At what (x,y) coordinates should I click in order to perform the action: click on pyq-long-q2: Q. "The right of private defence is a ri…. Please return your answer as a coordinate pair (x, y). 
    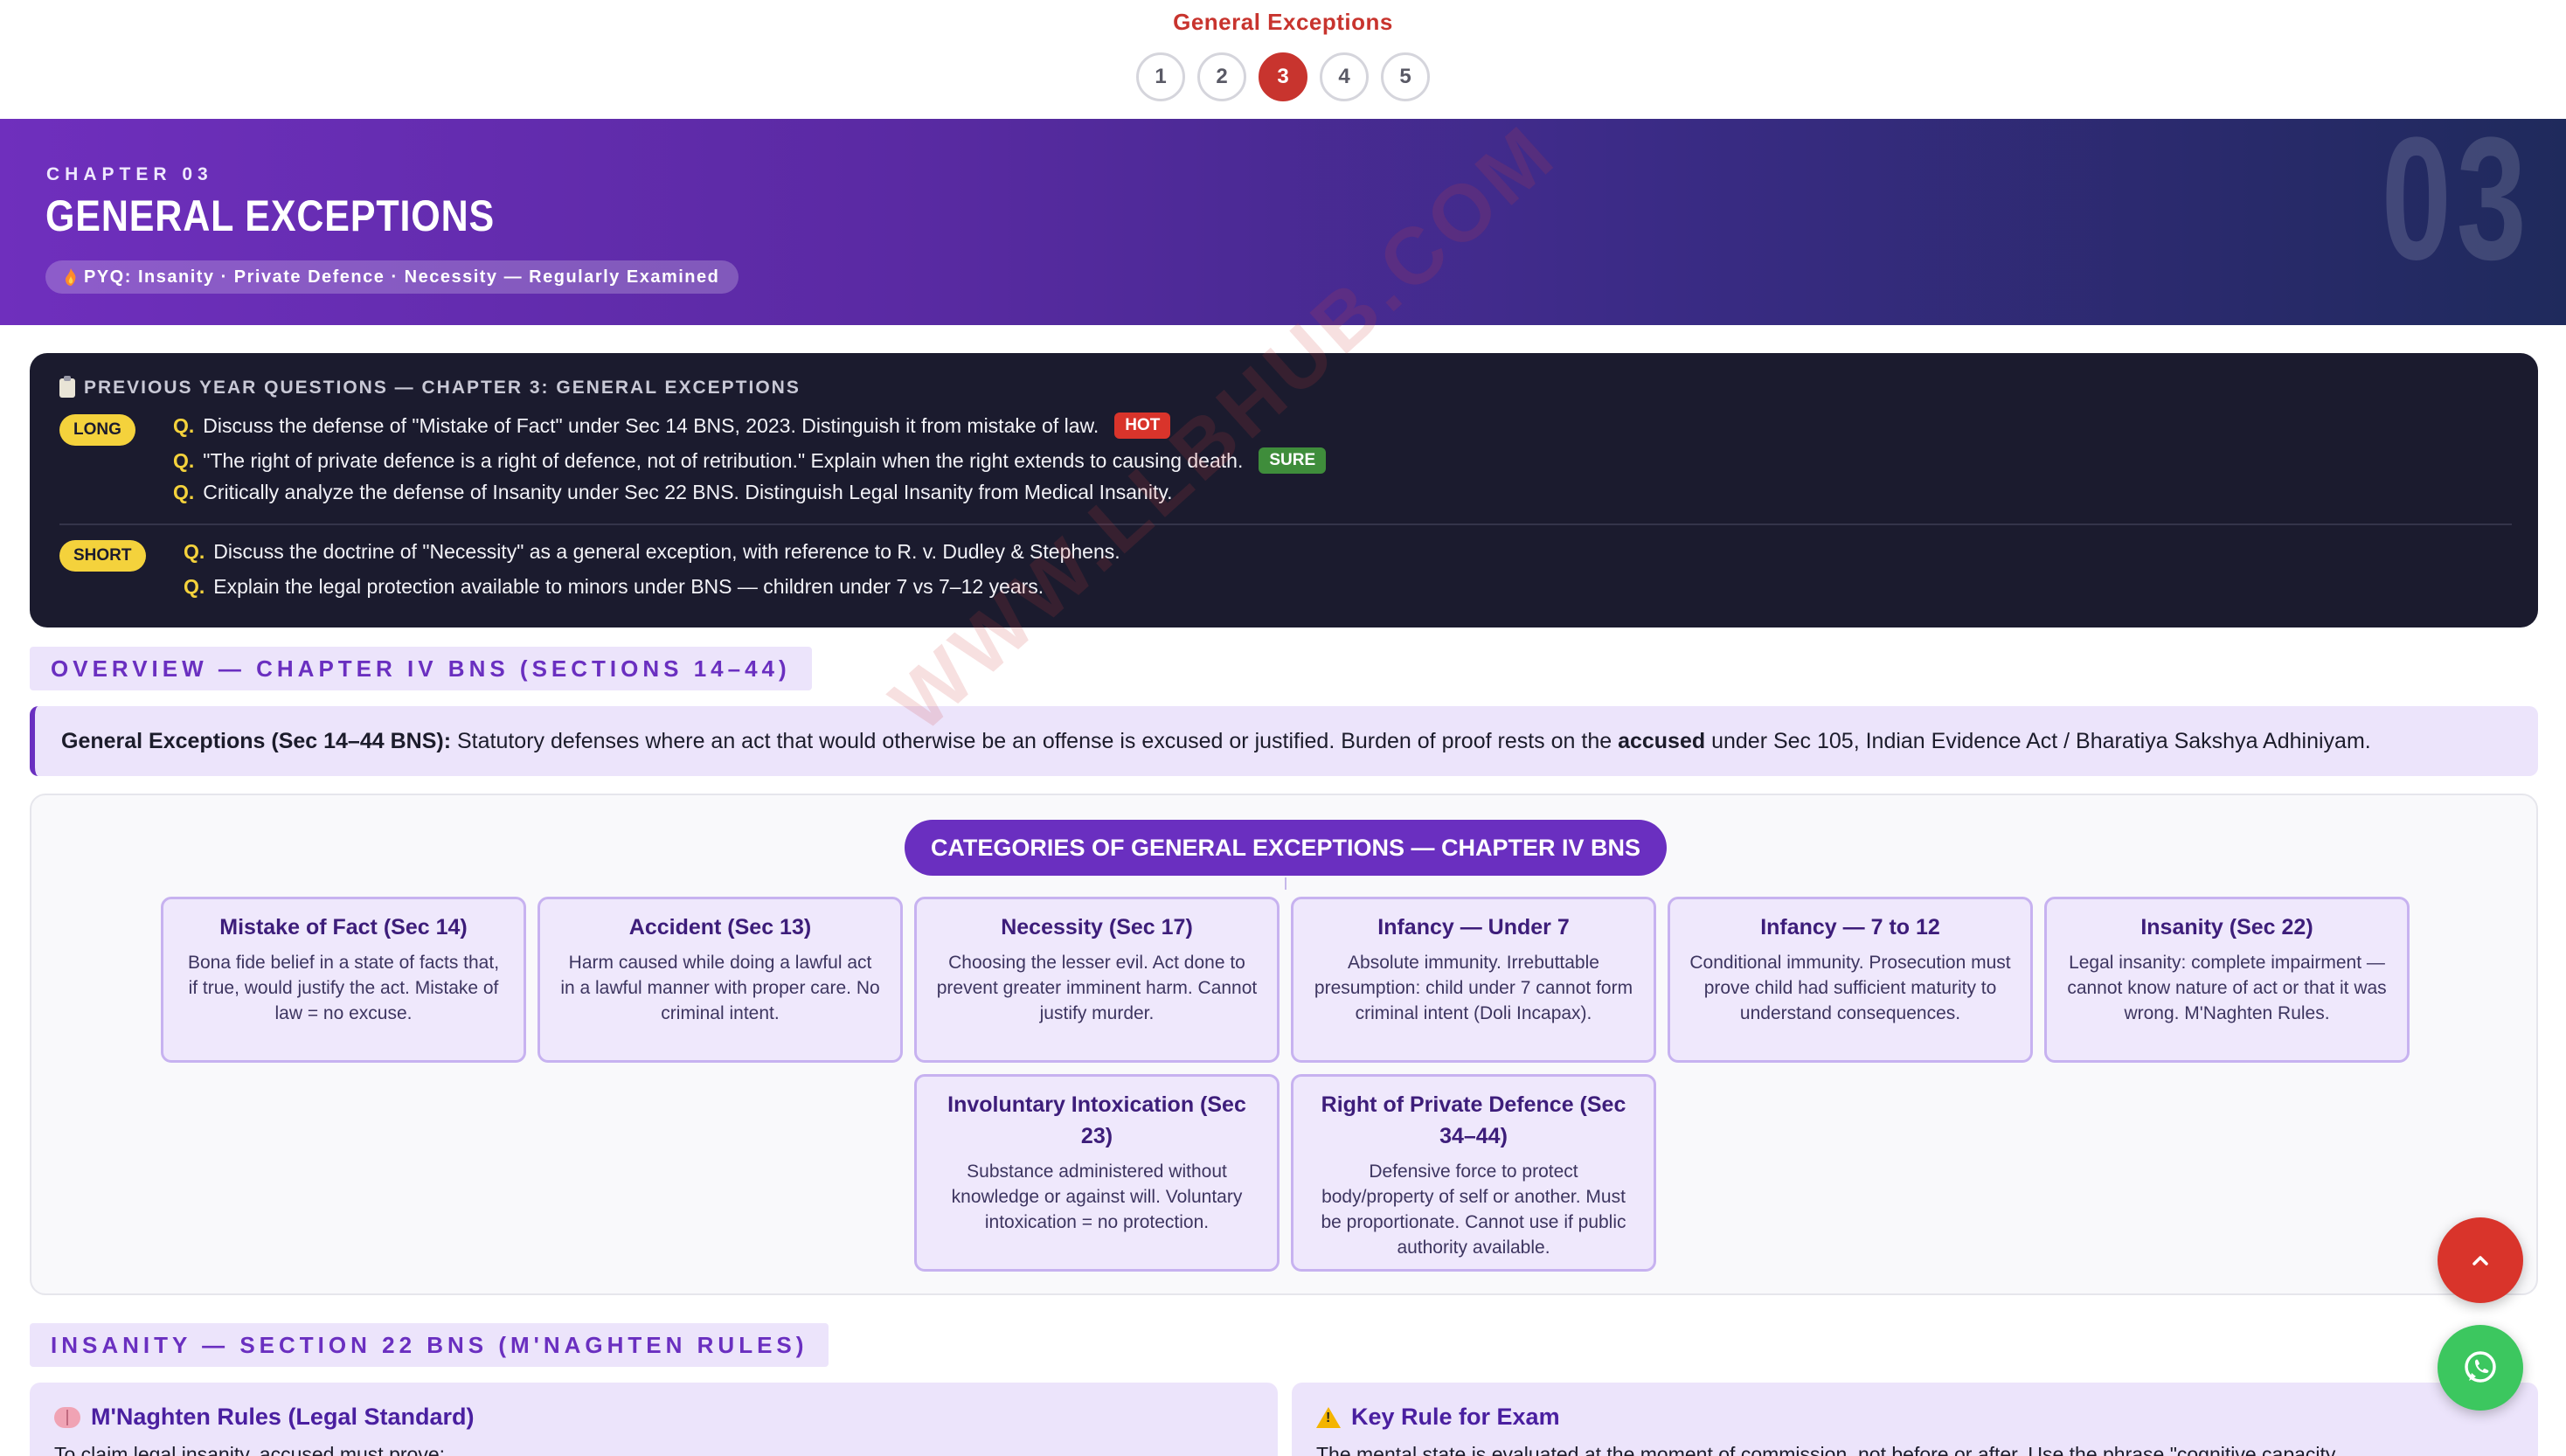
    Looking at the image, I should click on (750, 460).